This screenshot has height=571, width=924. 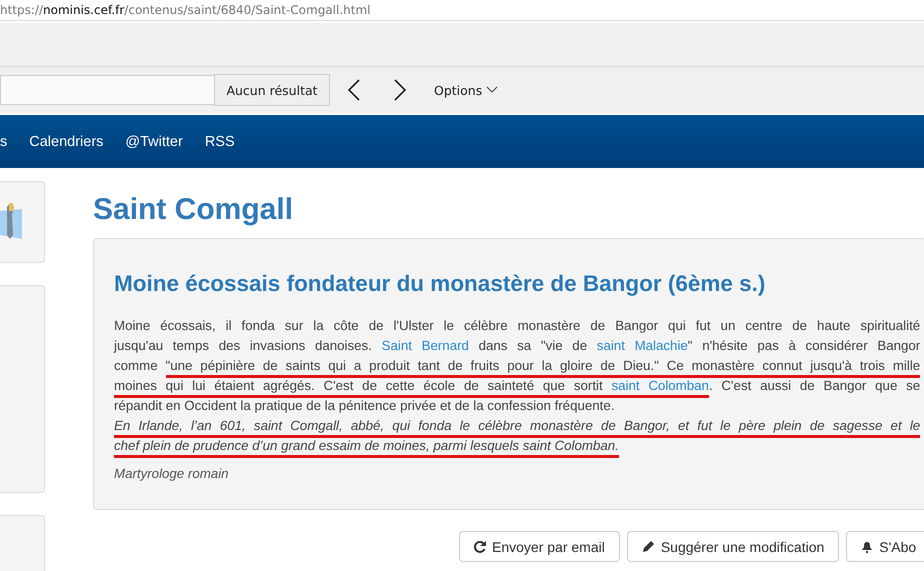 What do you see at coordinates (440, 284) in the screenshot?
I see `section-heading: Moine écossais fondateur du monastère de Bangor (6ème s.)` at bounding box center [440, 284].